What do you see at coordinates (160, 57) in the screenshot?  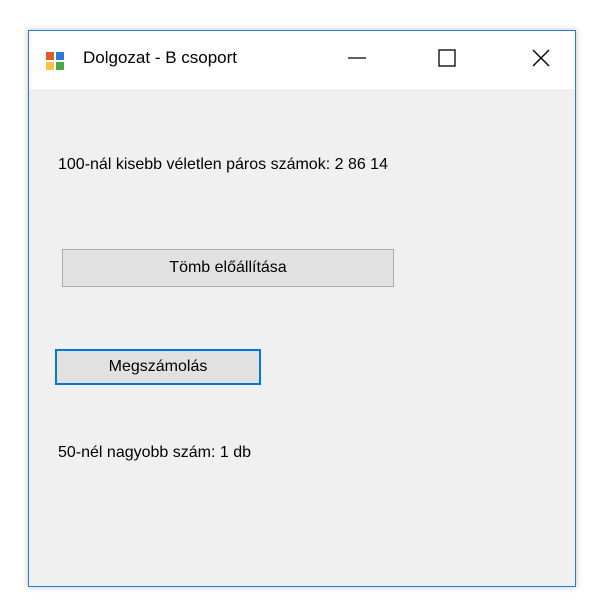 I see `window-title: Dolgozat - B csoport` at bounding box center [160, 57].